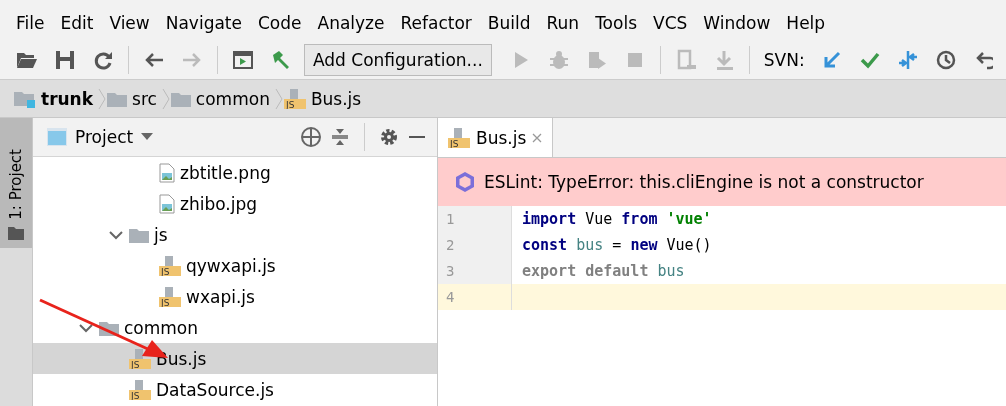  Describe the element at coordinates (537, 137) in the screenshot. I see `close-icon` at that location.